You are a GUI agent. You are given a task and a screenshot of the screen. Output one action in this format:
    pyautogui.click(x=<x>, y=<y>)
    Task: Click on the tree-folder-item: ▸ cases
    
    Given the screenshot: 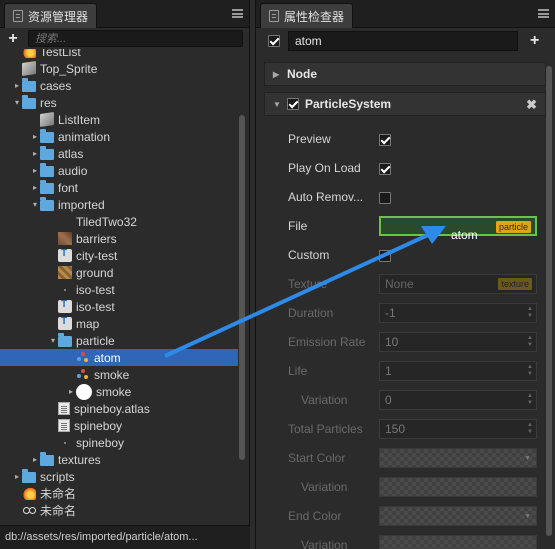 What is the action you would take?
    pyautogui.click(x=119, y=85)
    